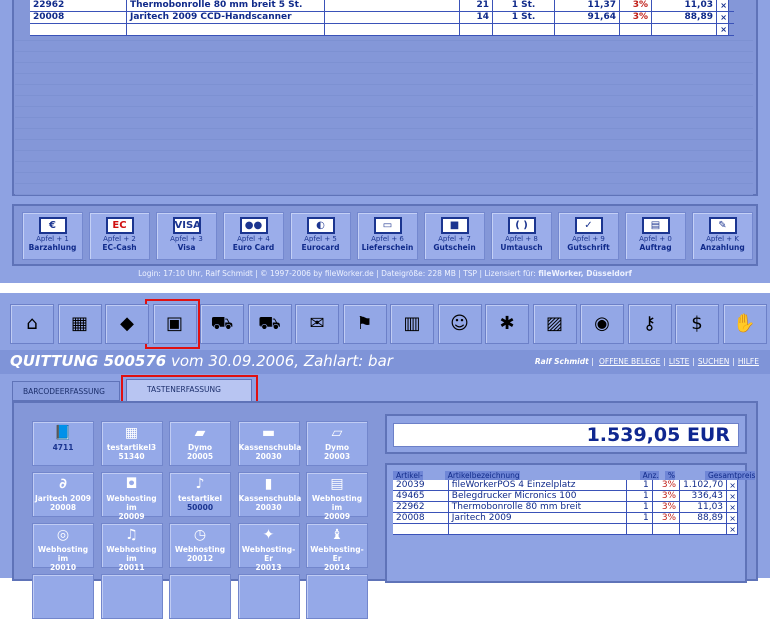 The image size is (770, 619). I want to click on toolbar-button: ✋, so click(744, 324).